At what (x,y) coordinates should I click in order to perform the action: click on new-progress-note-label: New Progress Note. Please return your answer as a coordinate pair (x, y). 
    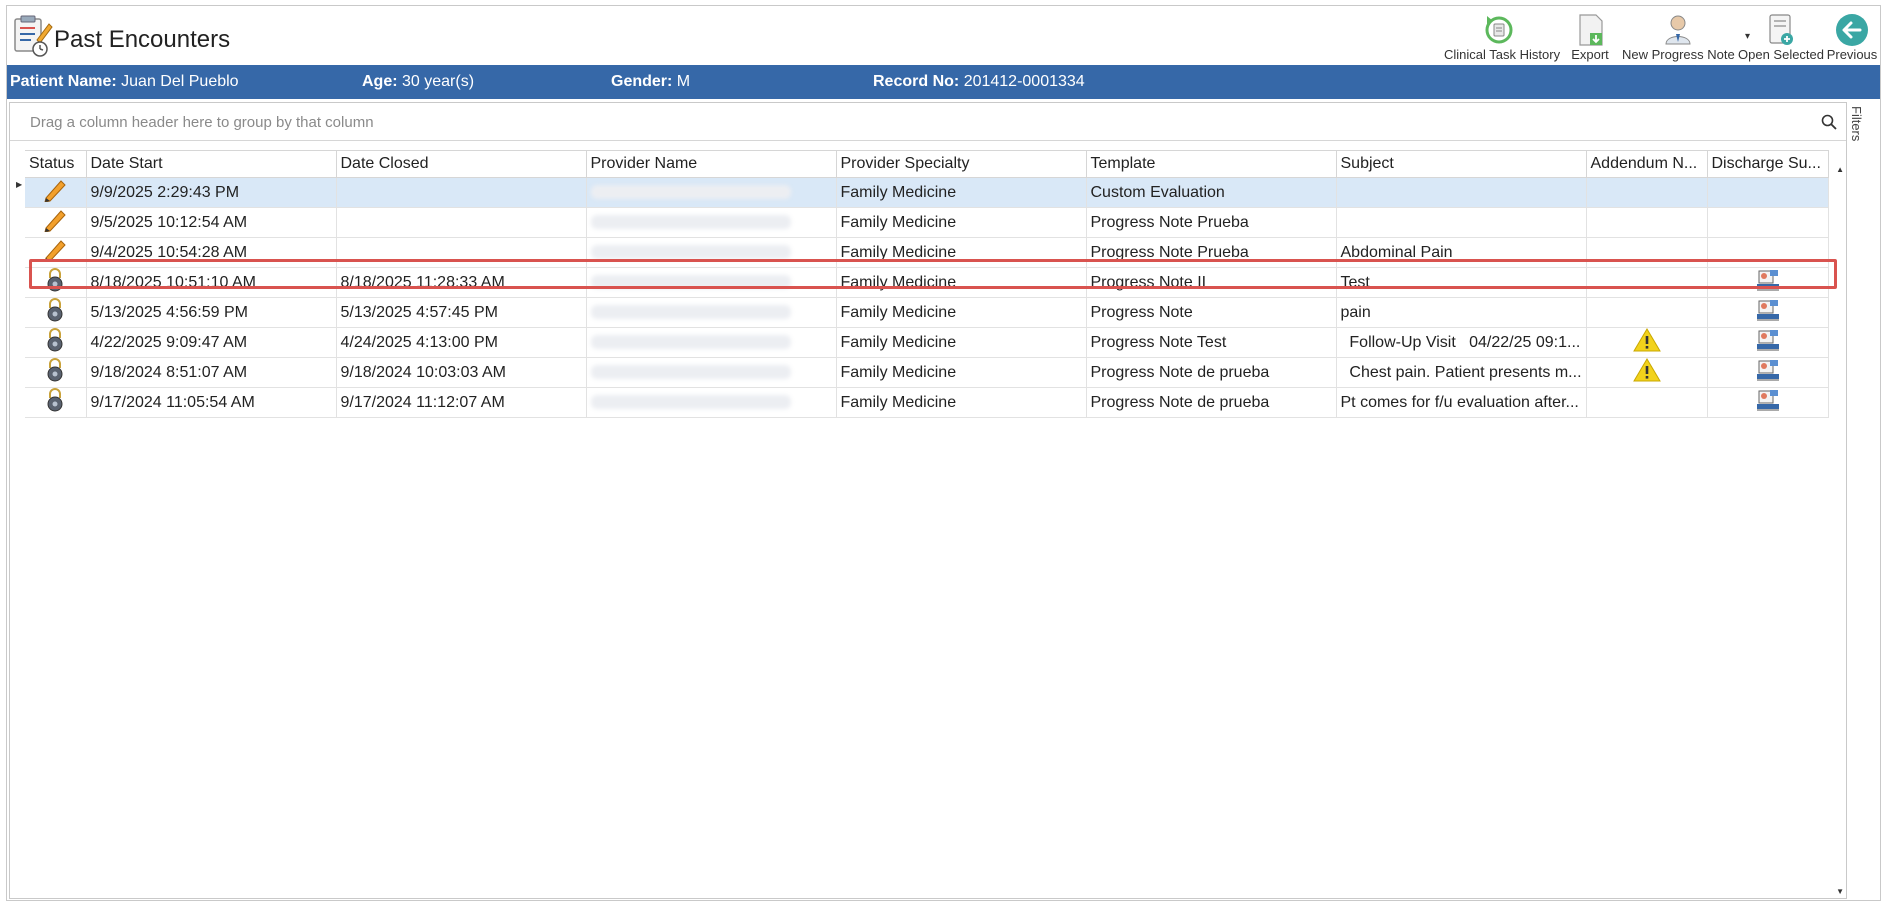
    Looking at the image, I should click on (1678, 54).